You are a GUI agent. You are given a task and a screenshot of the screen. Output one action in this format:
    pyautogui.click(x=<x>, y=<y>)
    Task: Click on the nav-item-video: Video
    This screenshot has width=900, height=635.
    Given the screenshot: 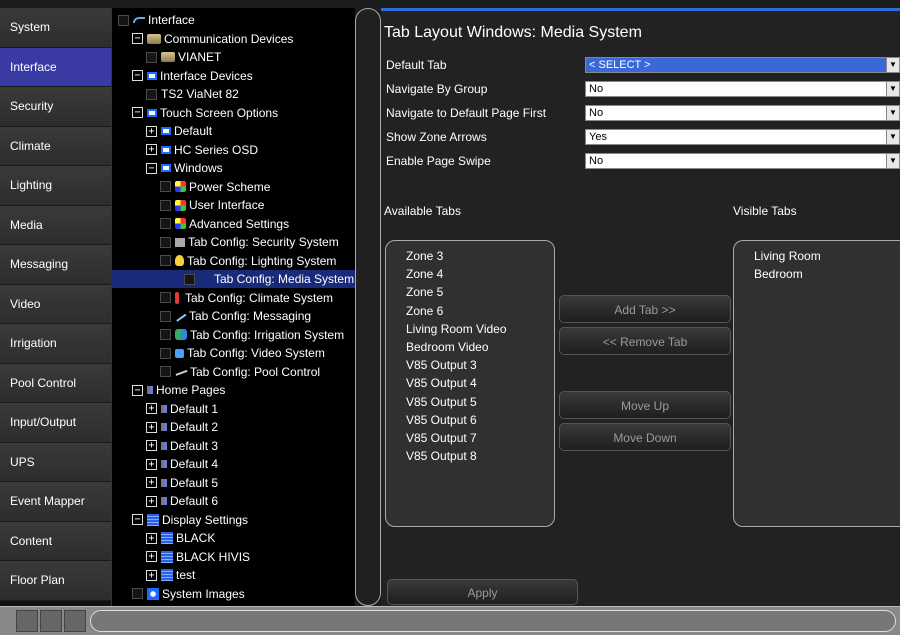 What is the action you would take?
    pyautogui.click(x=55, y=304)
    